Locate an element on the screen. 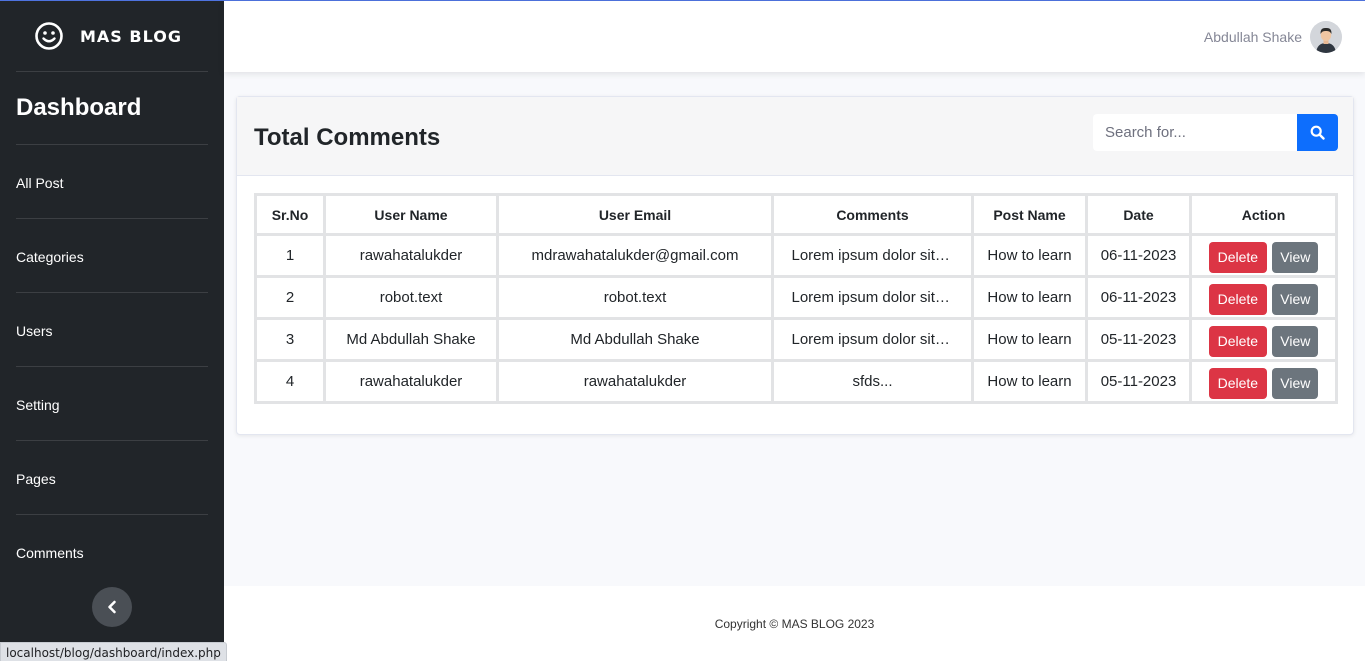  user-name: Abdullah Shake is located at coordinates (1253, 37).